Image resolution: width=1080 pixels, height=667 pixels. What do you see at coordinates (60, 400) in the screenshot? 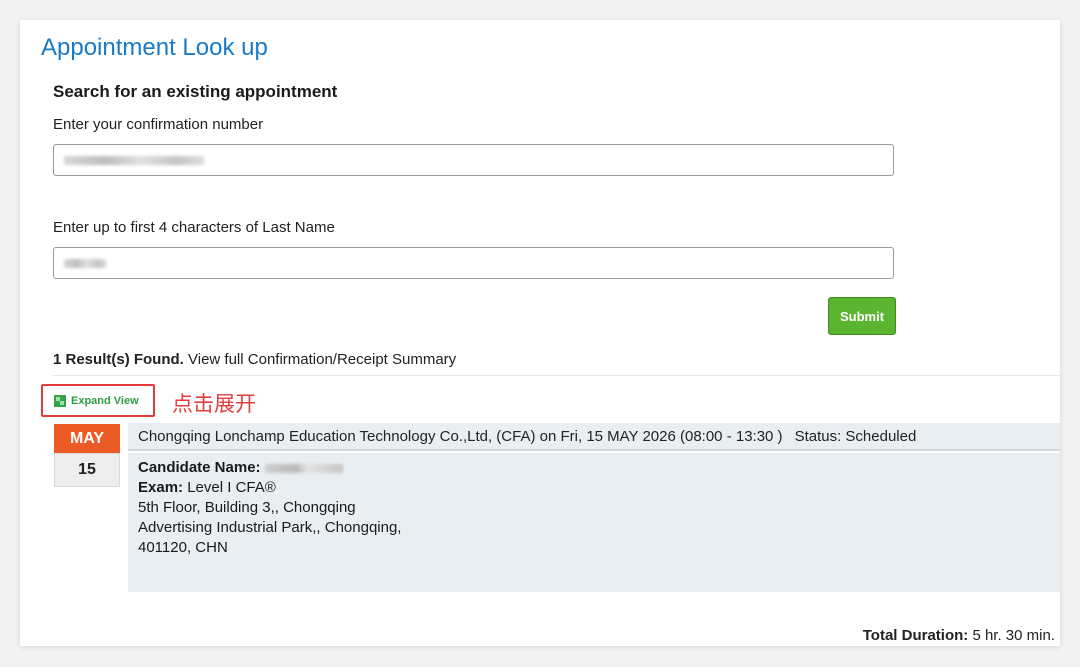
I see `expand-icon` at bounding box center [60, 400].